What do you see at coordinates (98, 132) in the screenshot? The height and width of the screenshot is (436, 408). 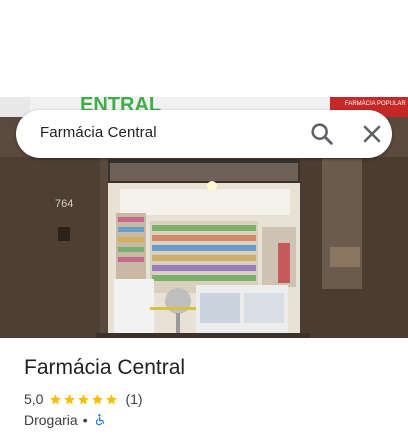 I see `search-input: Farmácia Central` at bounding box center [98, 132].